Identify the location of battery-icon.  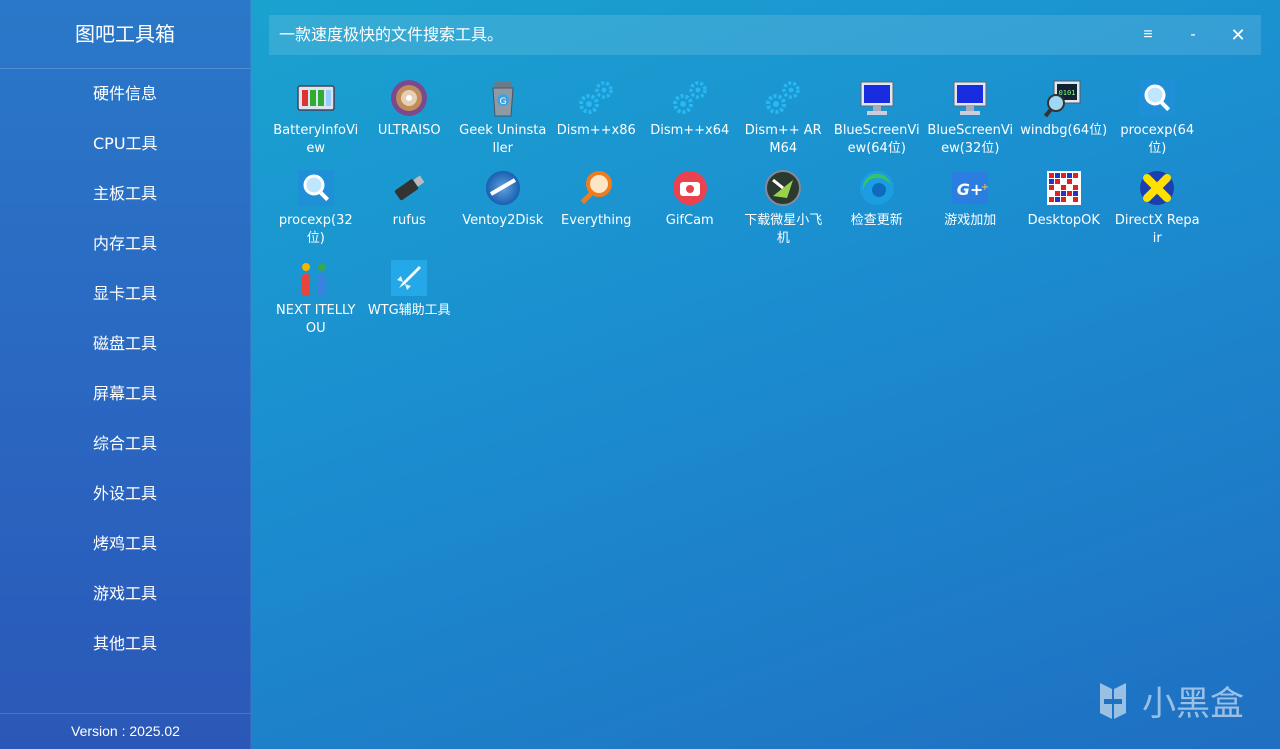
(316, 98).